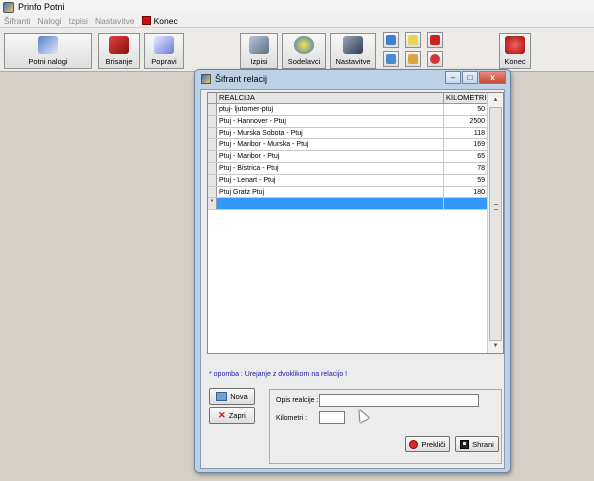 This screenshot has width=594, height=481. I want to click on sodelavci-button: Sodelavci, so click(304, 51).